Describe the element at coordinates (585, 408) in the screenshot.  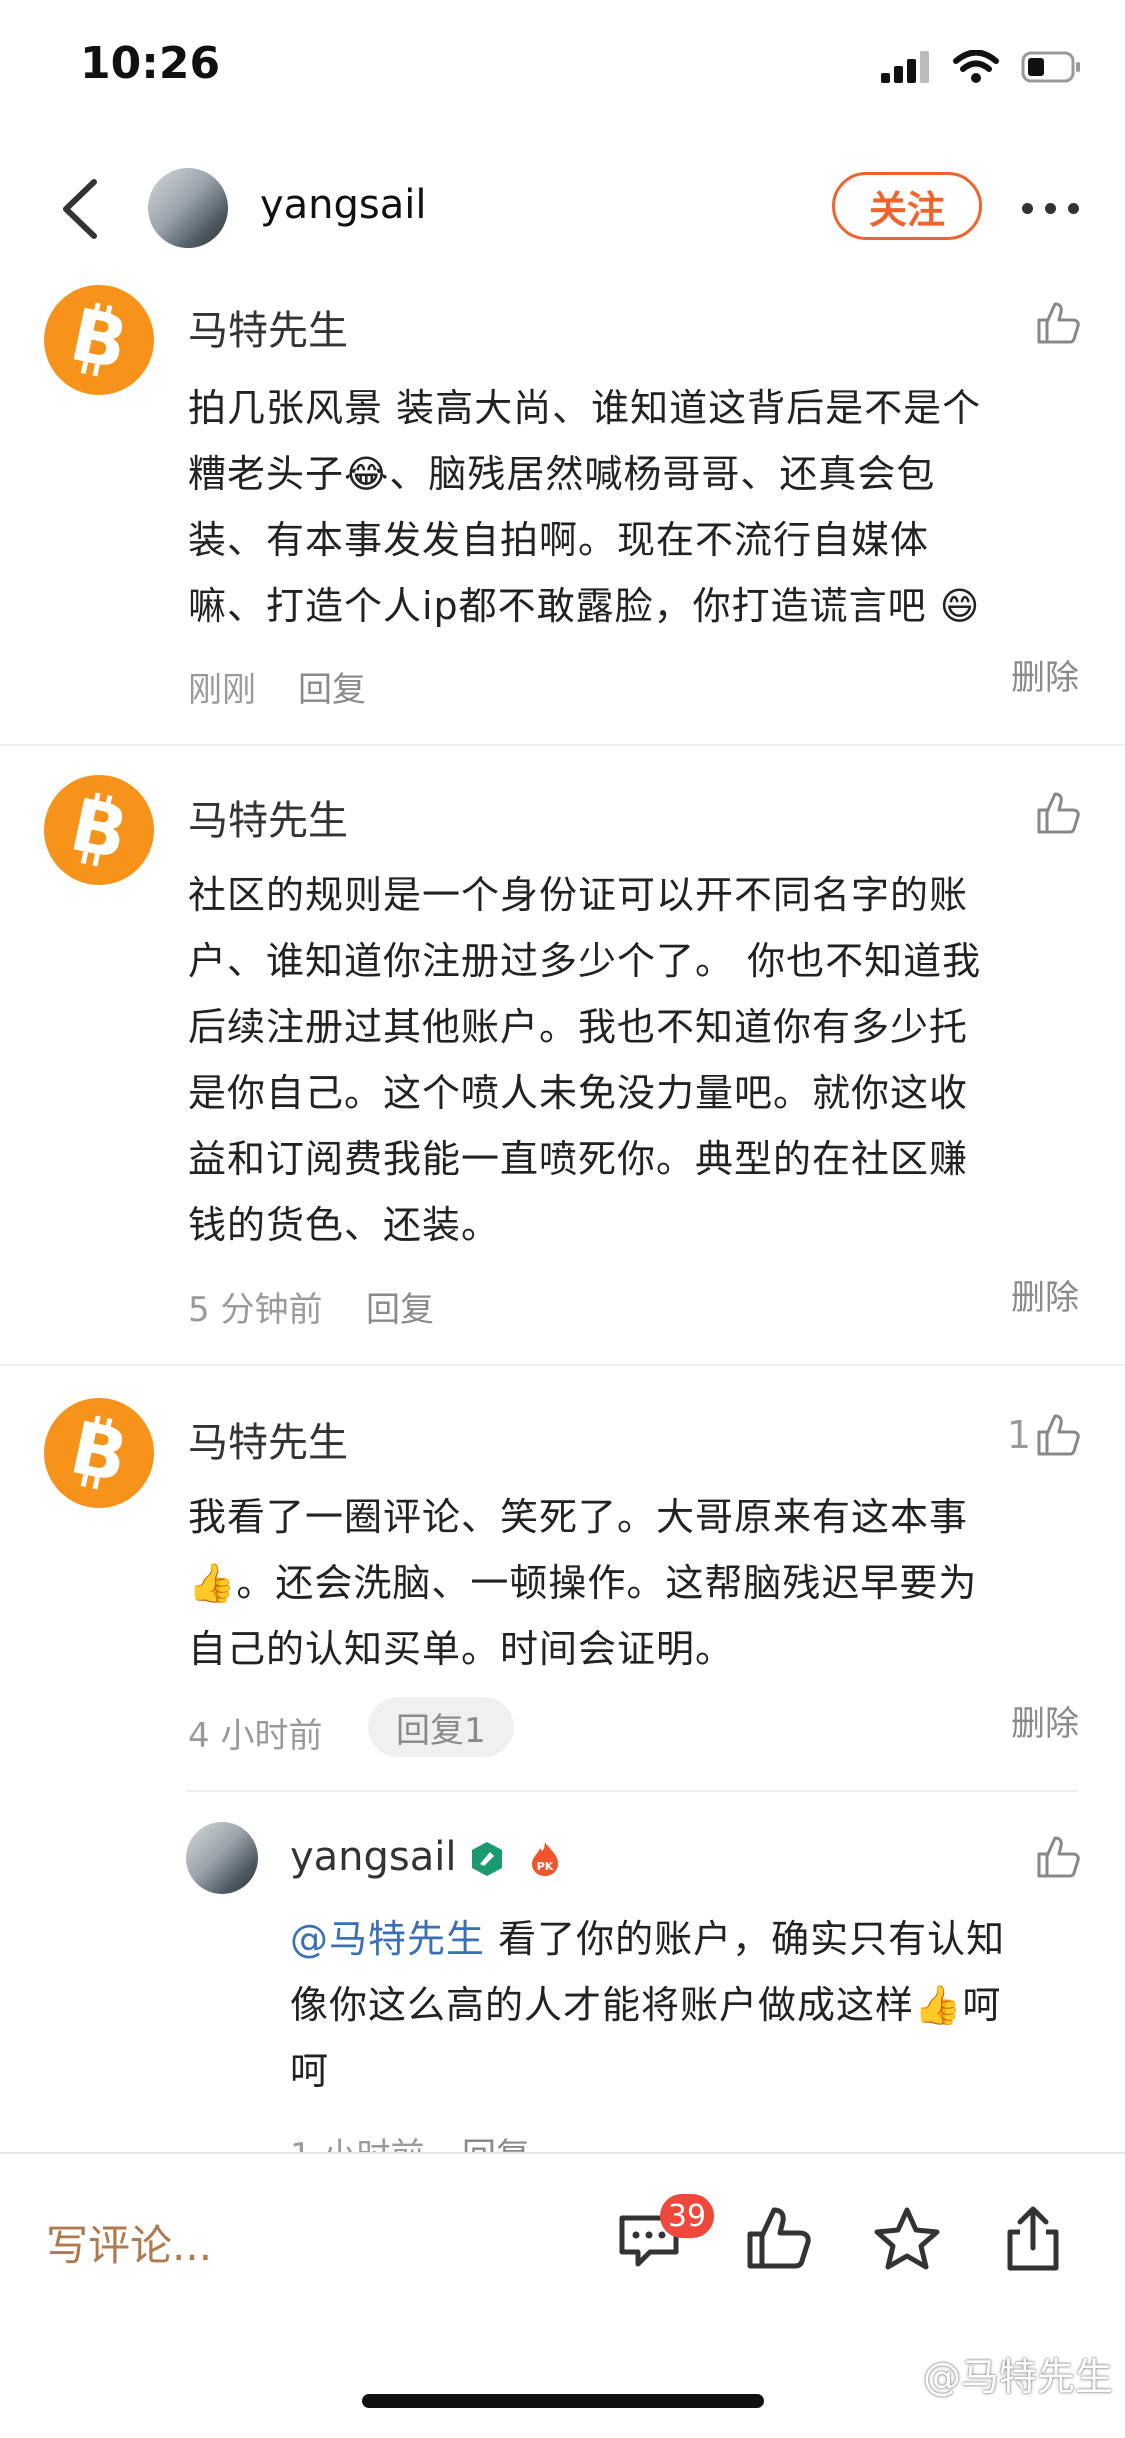
I see `comment-line: 拍几张风景 装高大尚、谁知道这背后是不是个` at that location.